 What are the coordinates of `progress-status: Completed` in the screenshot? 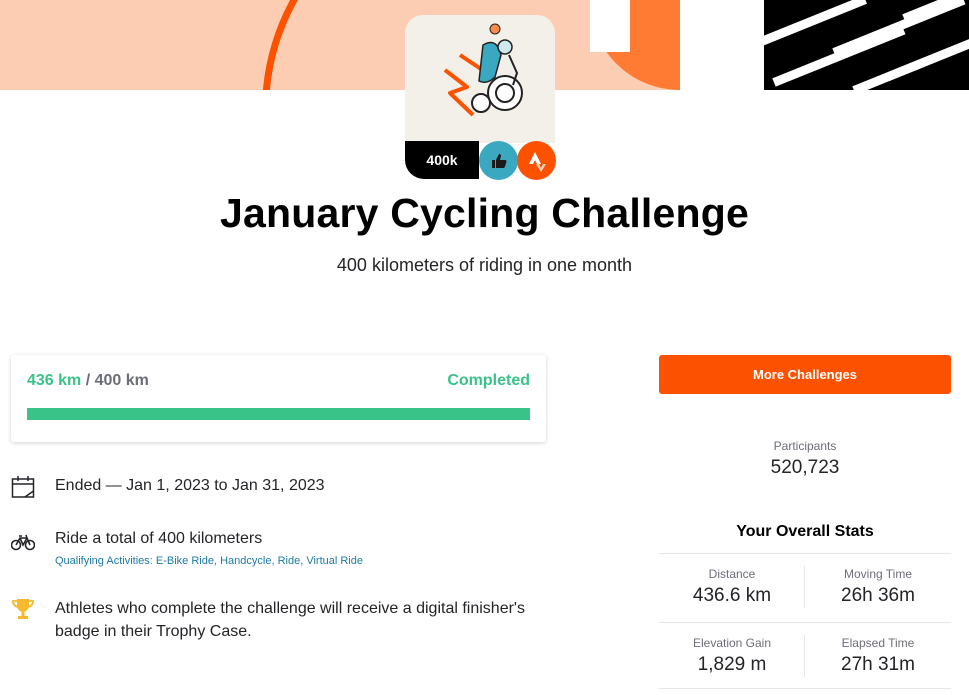 It's located at (488, 380).